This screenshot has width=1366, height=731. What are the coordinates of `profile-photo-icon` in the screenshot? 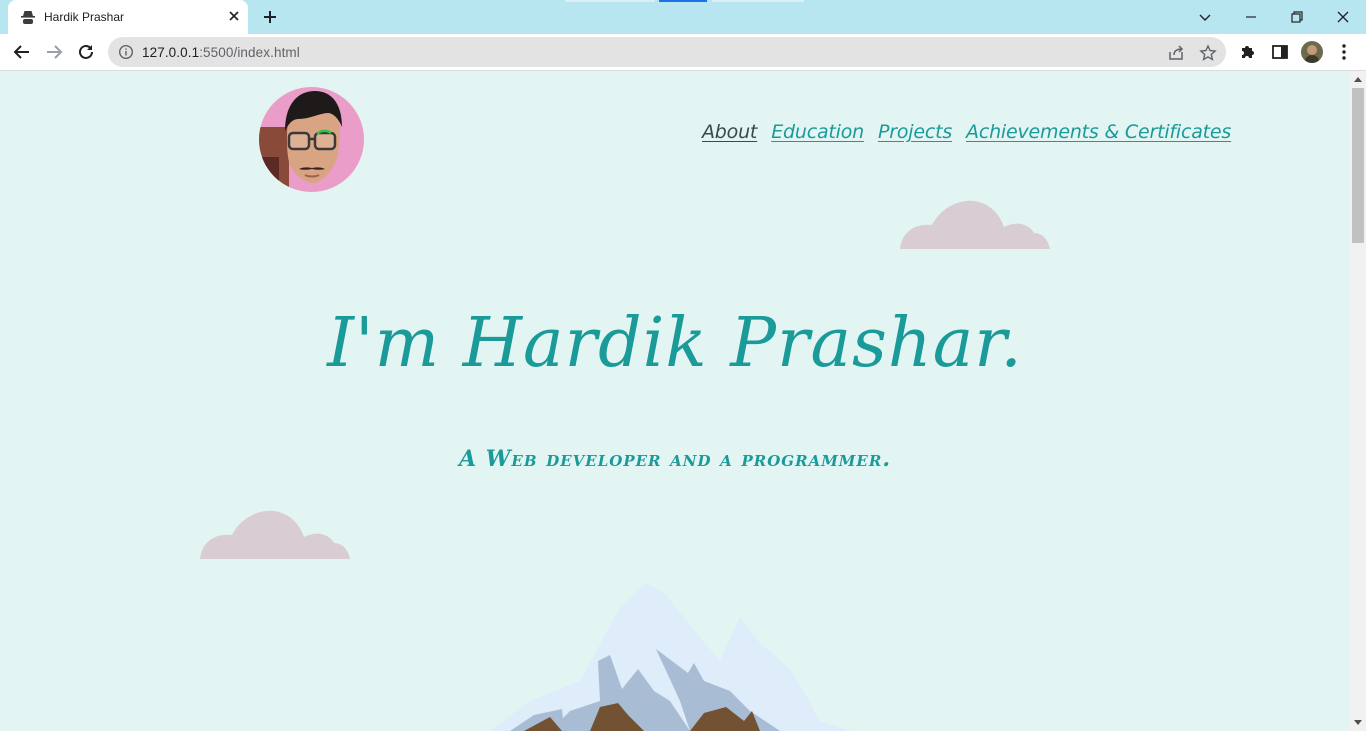 It's located at (1312, 52).